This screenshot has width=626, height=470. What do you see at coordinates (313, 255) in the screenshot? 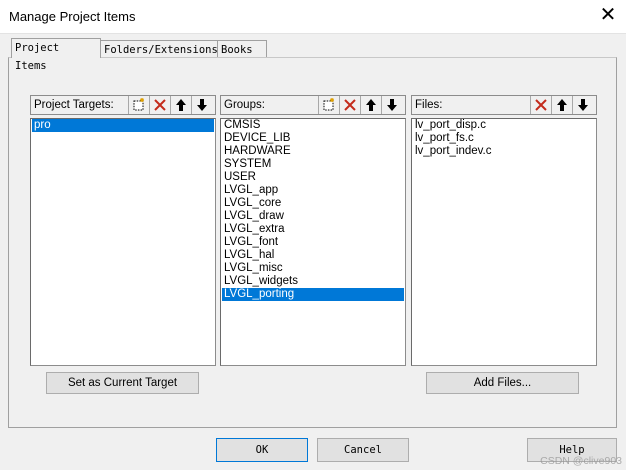
I see `list-item: LVGL_hal` at bounding box center [313, 255].